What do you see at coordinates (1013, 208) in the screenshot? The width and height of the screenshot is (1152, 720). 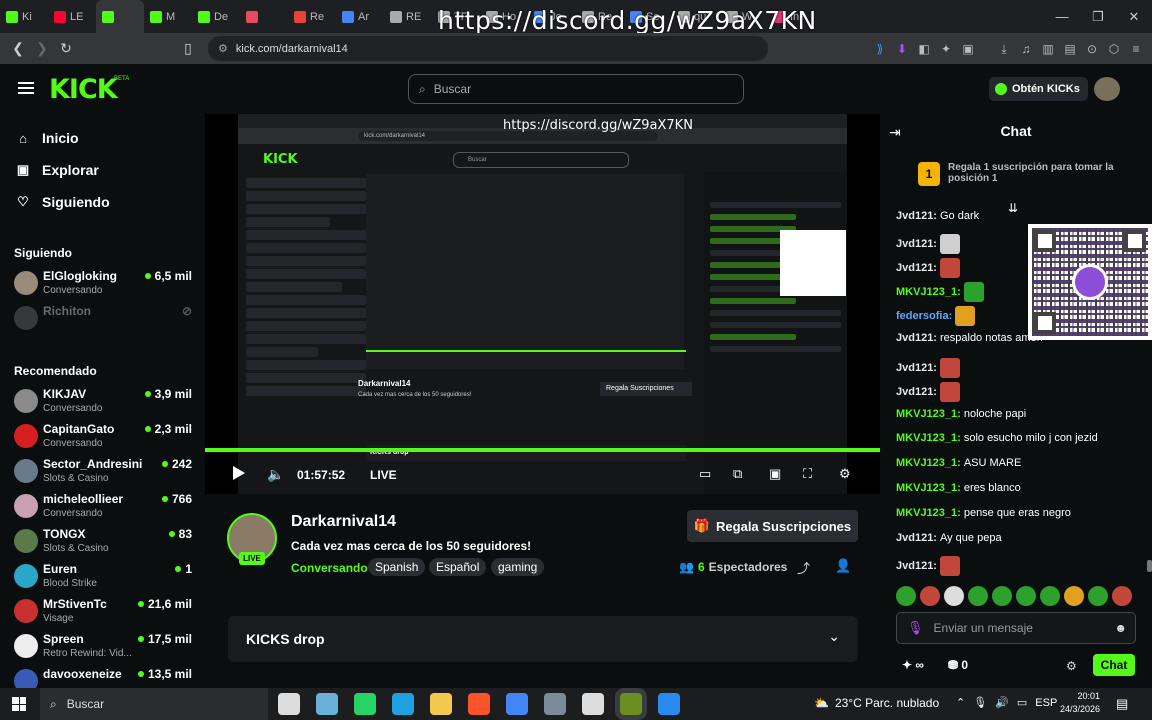 I see `pinned-message-icon: ⇊` at bounding box center [1013, 208].